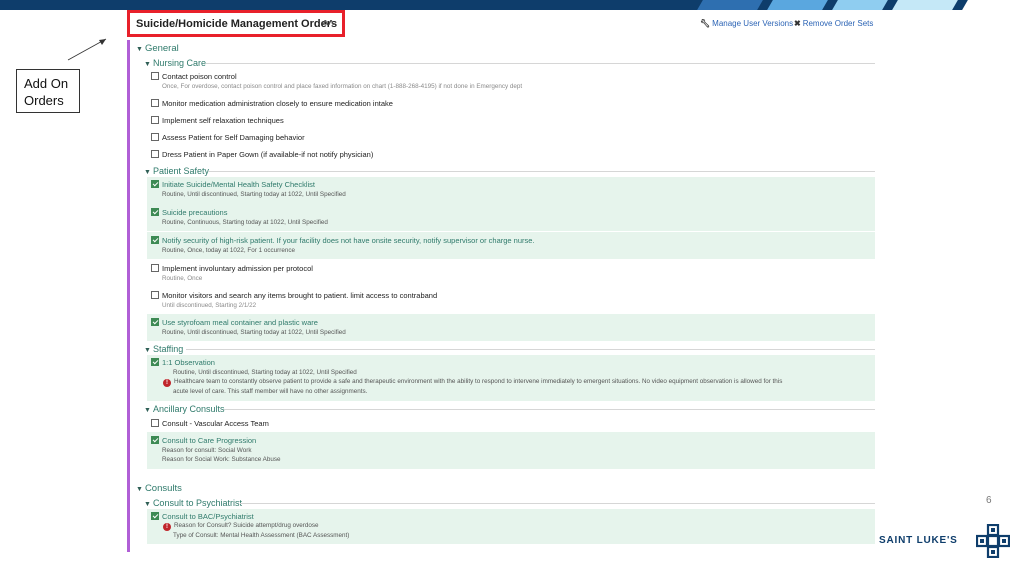 This screenshot has height=576, width=1024. What do you see at coordinates (159, 488) in the screenshot?
I see `section-consults: ▼ Consults` at bounding box center [159, 488].